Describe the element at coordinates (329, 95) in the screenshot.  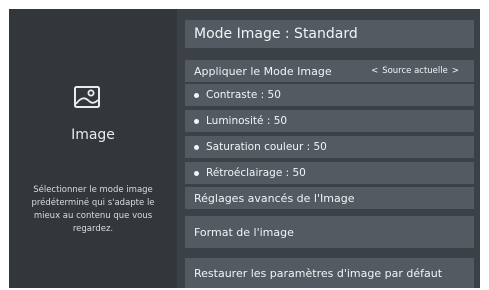
I see `contrast-item: Contraste : 50` at that location.